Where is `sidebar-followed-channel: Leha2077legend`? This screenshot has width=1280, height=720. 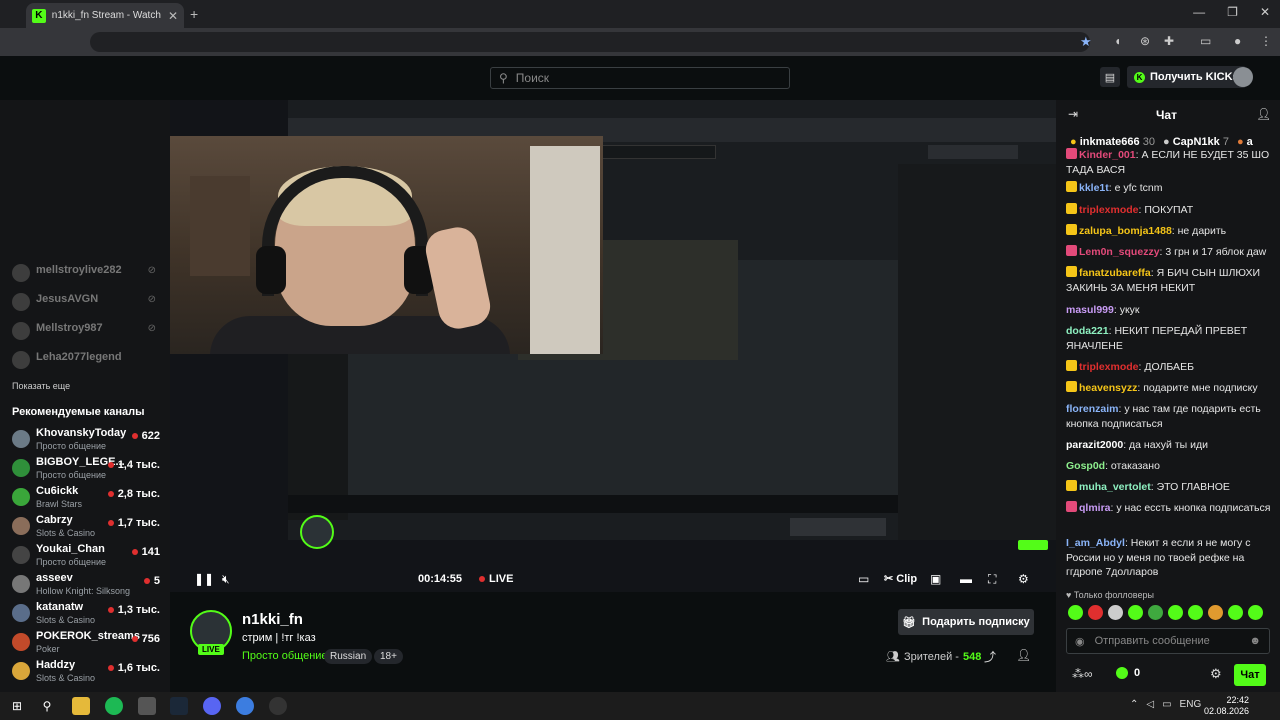 sidebar-followed-channel: Leha2077legend is located at coordinates (88, 361).